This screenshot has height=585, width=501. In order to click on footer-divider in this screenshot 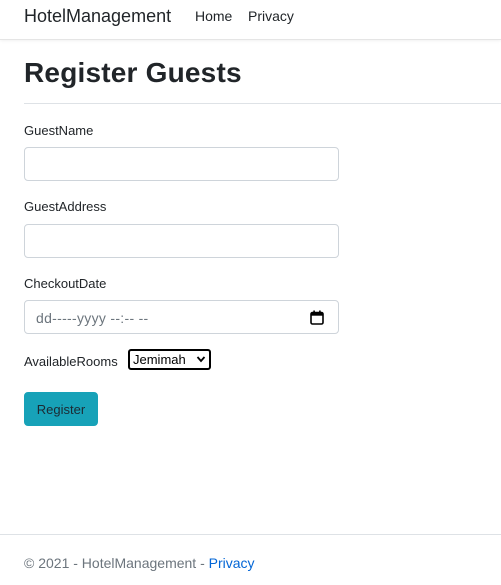, I will do `click(250, 534)`.